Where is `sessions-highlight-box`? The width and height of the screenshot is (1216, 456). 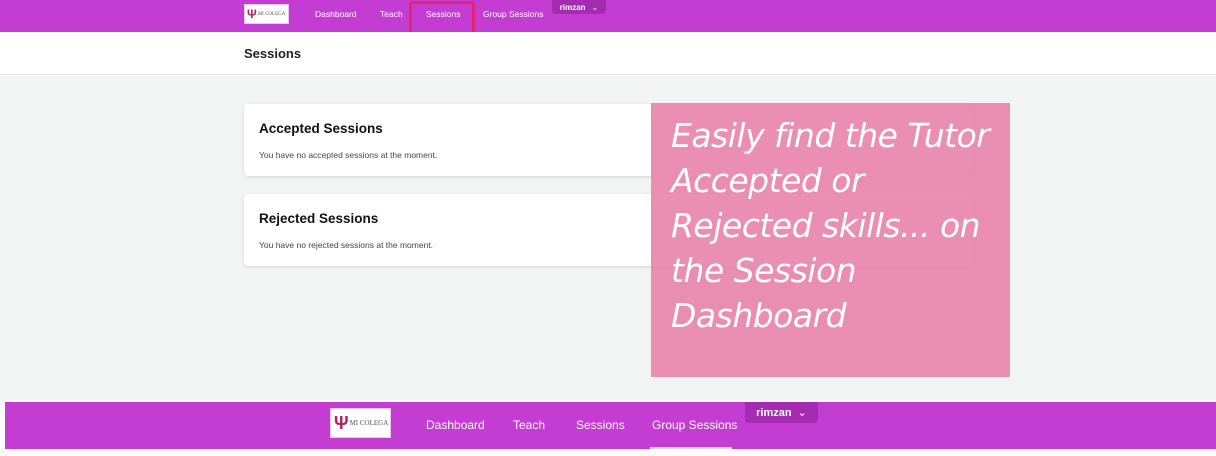 sessions-highlight-box is located at coordinates (442, 18).